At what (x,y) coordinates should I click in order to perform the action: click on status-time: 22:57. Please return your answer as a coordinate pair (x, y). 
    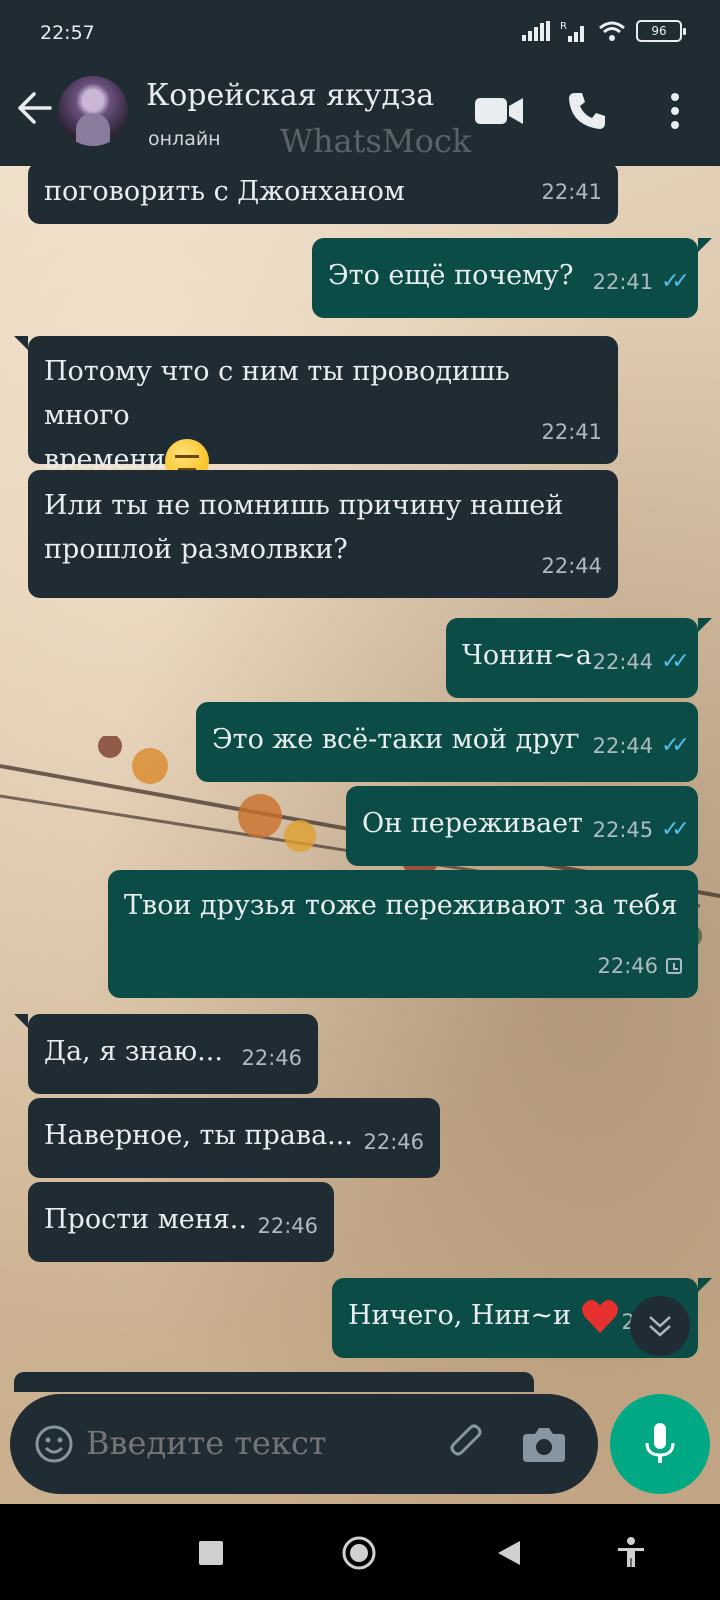
    Looking at the image, I should click on (67, 33).